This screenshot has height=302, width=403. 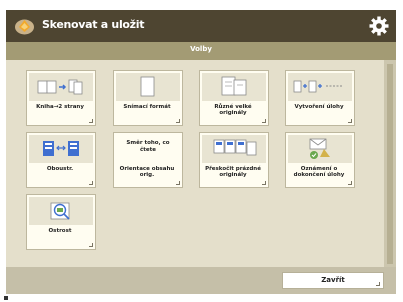 What do you see at coordinates (61, 98) in the screenshot?
I see `tile-book-2-pages: Kniha→2 strany` at bounding box center [61, 98].